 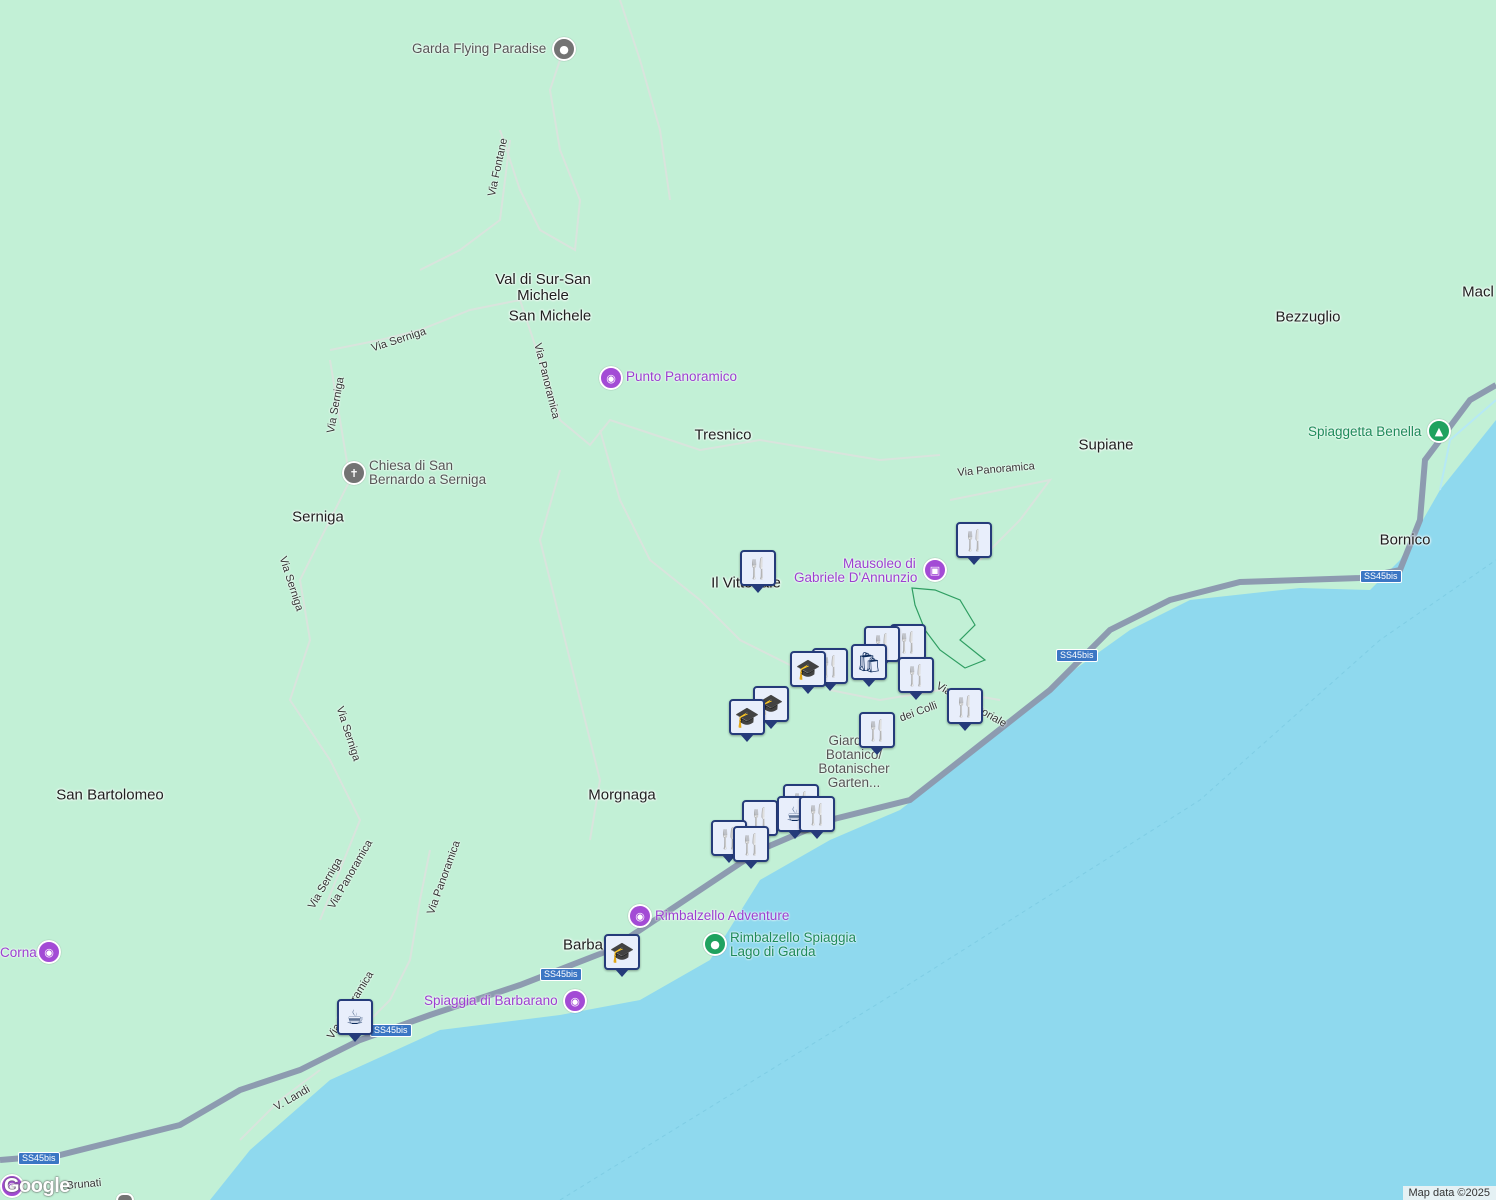 What do you see at coordinates (37, 1186) in the screenshot?
I see `google-logo: Google` at bounding box center [37, 1186].